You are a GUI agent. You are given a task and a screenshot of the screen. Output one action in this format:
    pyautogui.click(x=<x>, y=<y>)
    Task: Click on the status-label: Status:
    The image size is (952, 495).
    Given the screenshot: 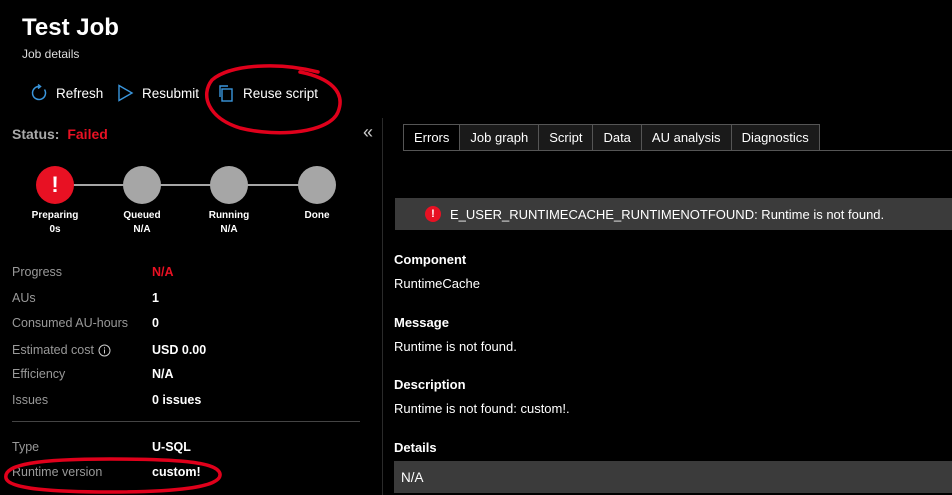 What is the action you would take?
    pyautogui.click(x=36, y=134)
    